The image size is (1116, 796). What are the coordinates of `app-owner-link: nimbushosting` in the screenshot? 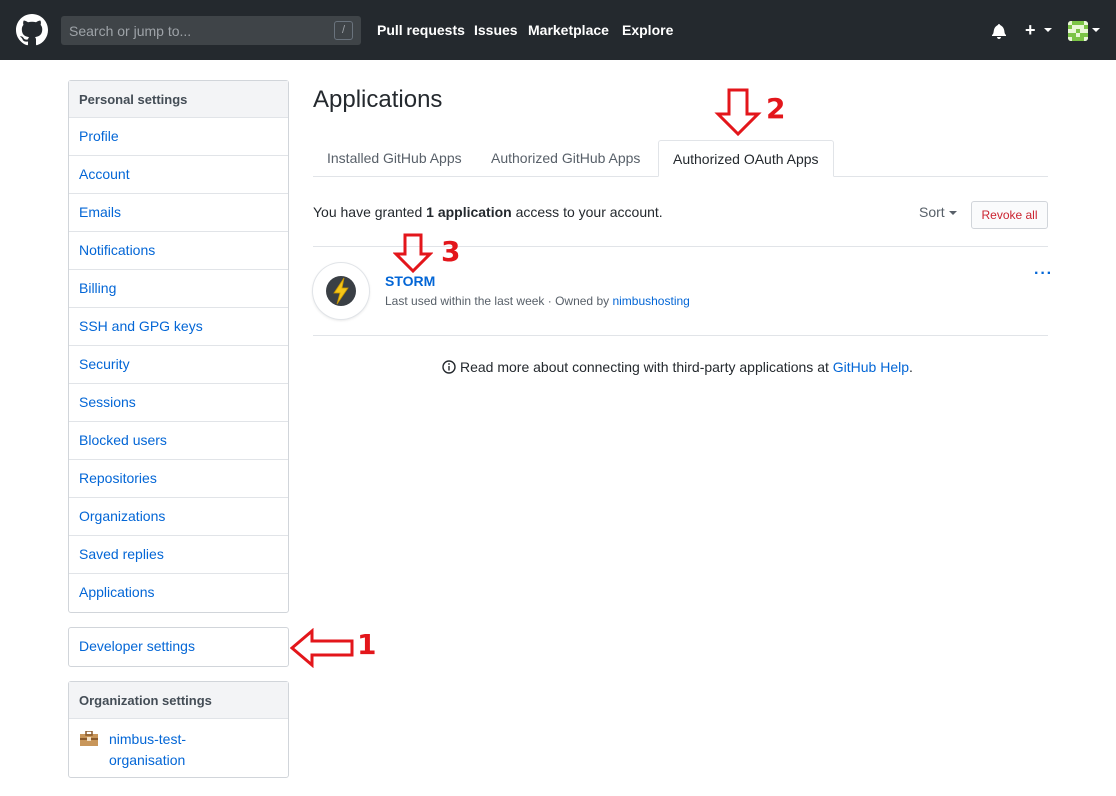 It's located at (650, 301).